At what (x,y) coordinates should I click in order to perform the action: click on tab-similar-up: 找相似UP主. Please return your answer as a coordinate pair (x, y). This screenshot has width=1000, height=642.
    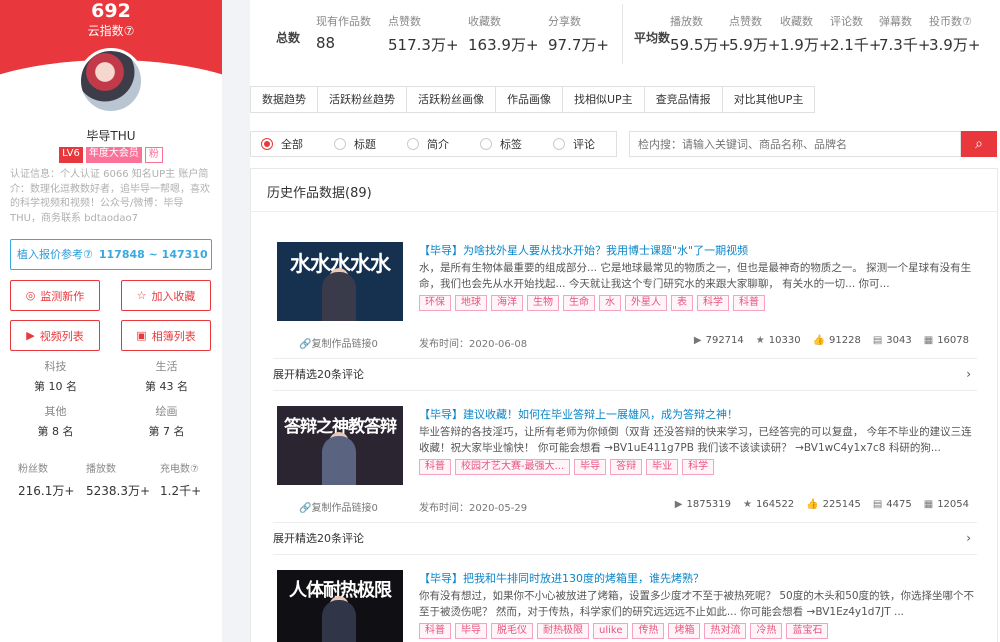
    Looking at the image, I should click on (603, 99).